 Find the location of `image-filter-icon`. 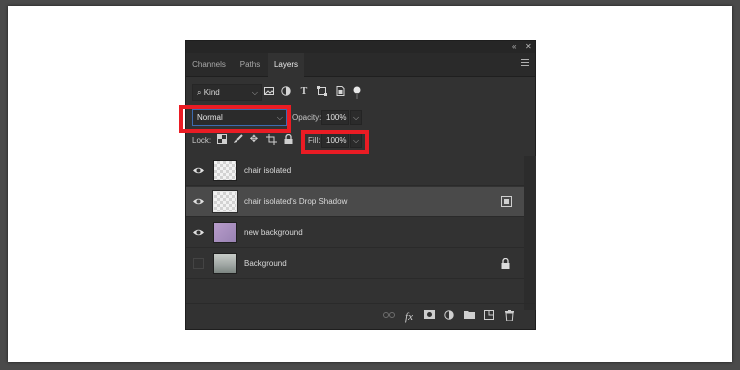

image-filter-icon is located at coordinates (269, 92).